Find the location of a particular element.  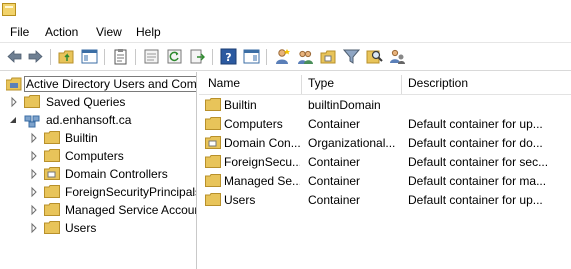

tree-item-domain-controllers: Domain Controllers is located at coordinates (98, 174).